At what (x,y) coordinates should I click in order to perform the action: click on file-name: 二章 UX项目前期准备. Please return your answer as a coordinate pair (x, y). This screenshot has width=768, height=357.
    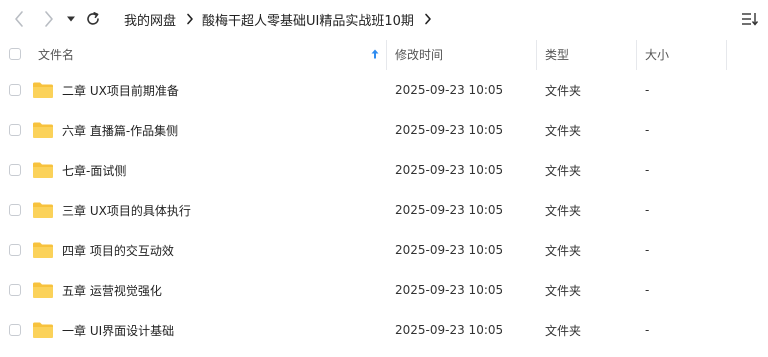
    Looking at the image, I should click on (120, 90).